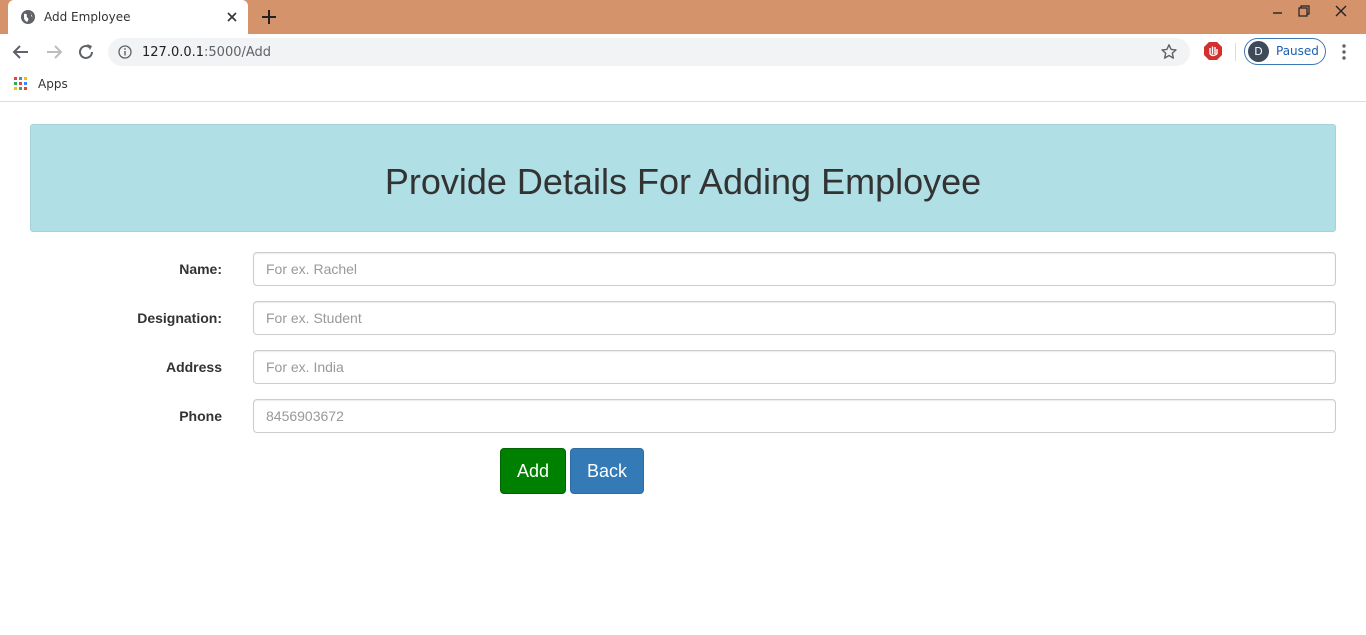 This screenshot has height=635, width=1366. Describe the element at coordinates (1169, 52) in the screenshot. I see `bookmark-star-icon` at that location.